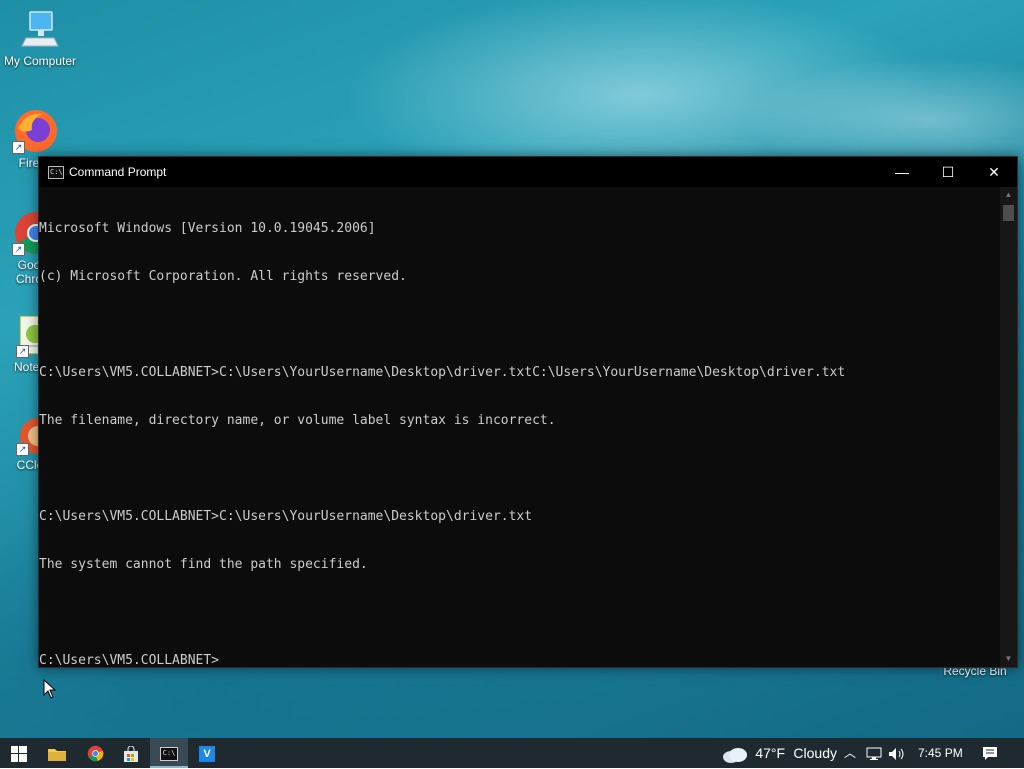 The width and height of the screenshot is (1024, 769). Describe the element at coordinates (40, 61) in the screenshot. I see `desktop-icon-label: My Computer` at that location.